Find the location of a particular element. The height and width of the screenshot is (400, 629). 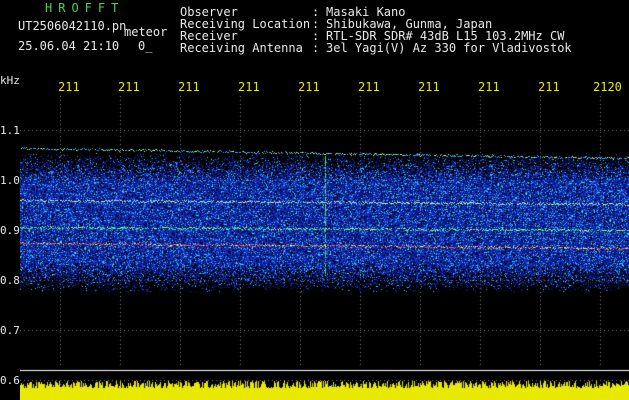

freq-tick: 1.0 is located at coordinates (10, 180).